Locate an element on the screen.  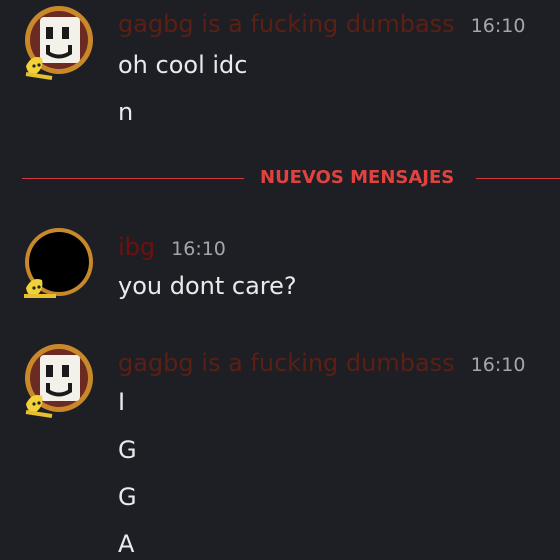
message-text: oh cool idc is located at coordinates (183, 65).